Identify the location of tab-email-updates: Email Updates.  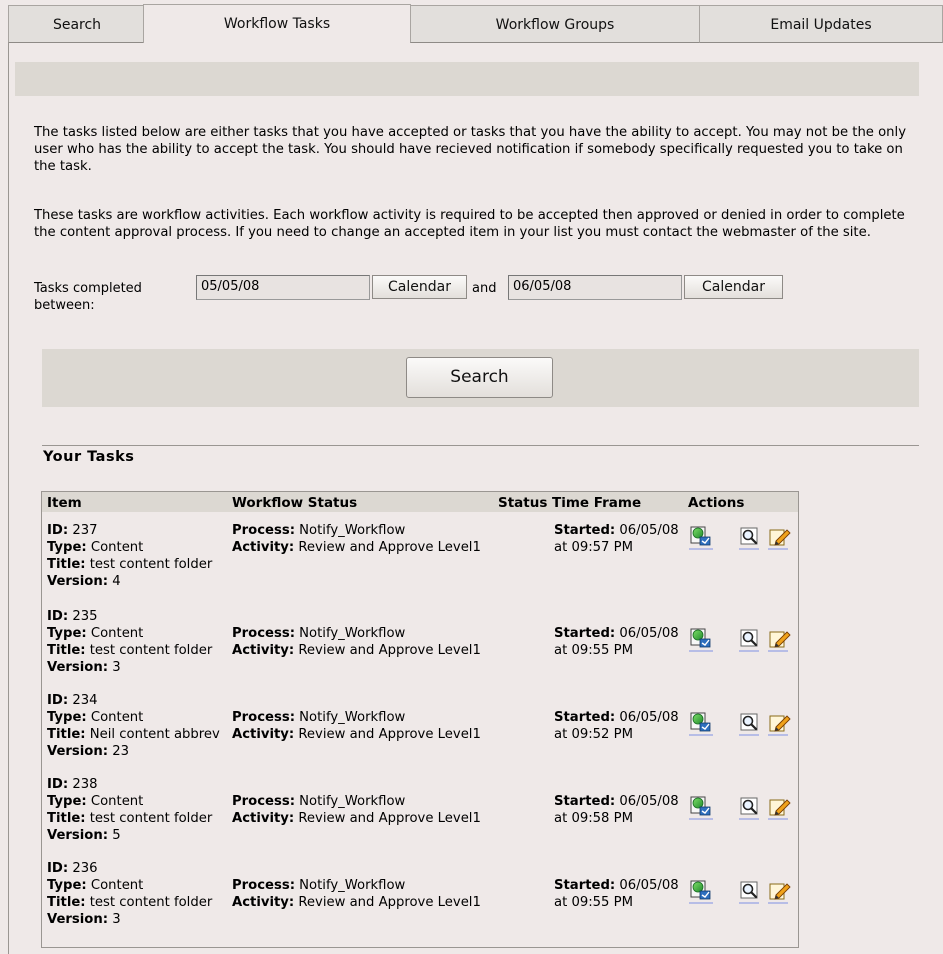
(821, 24).